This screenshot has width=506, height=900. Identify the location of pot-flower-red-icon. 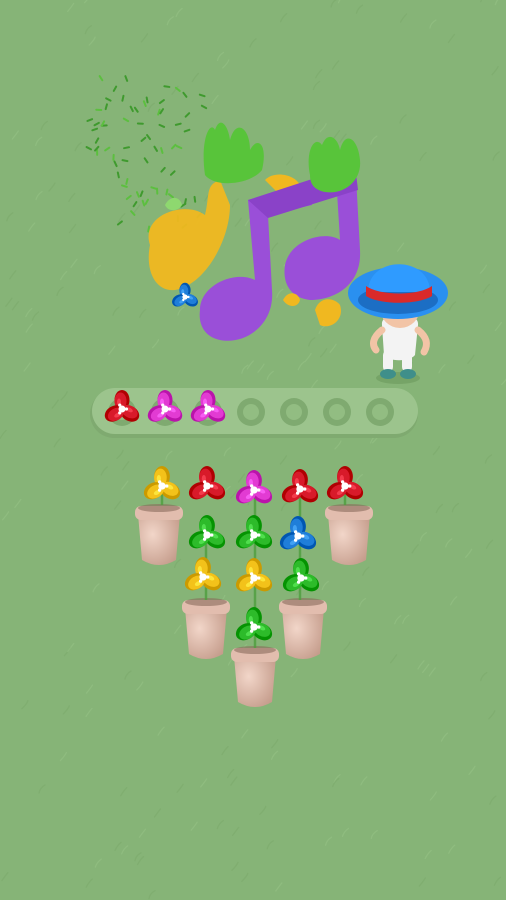
(207, 484).